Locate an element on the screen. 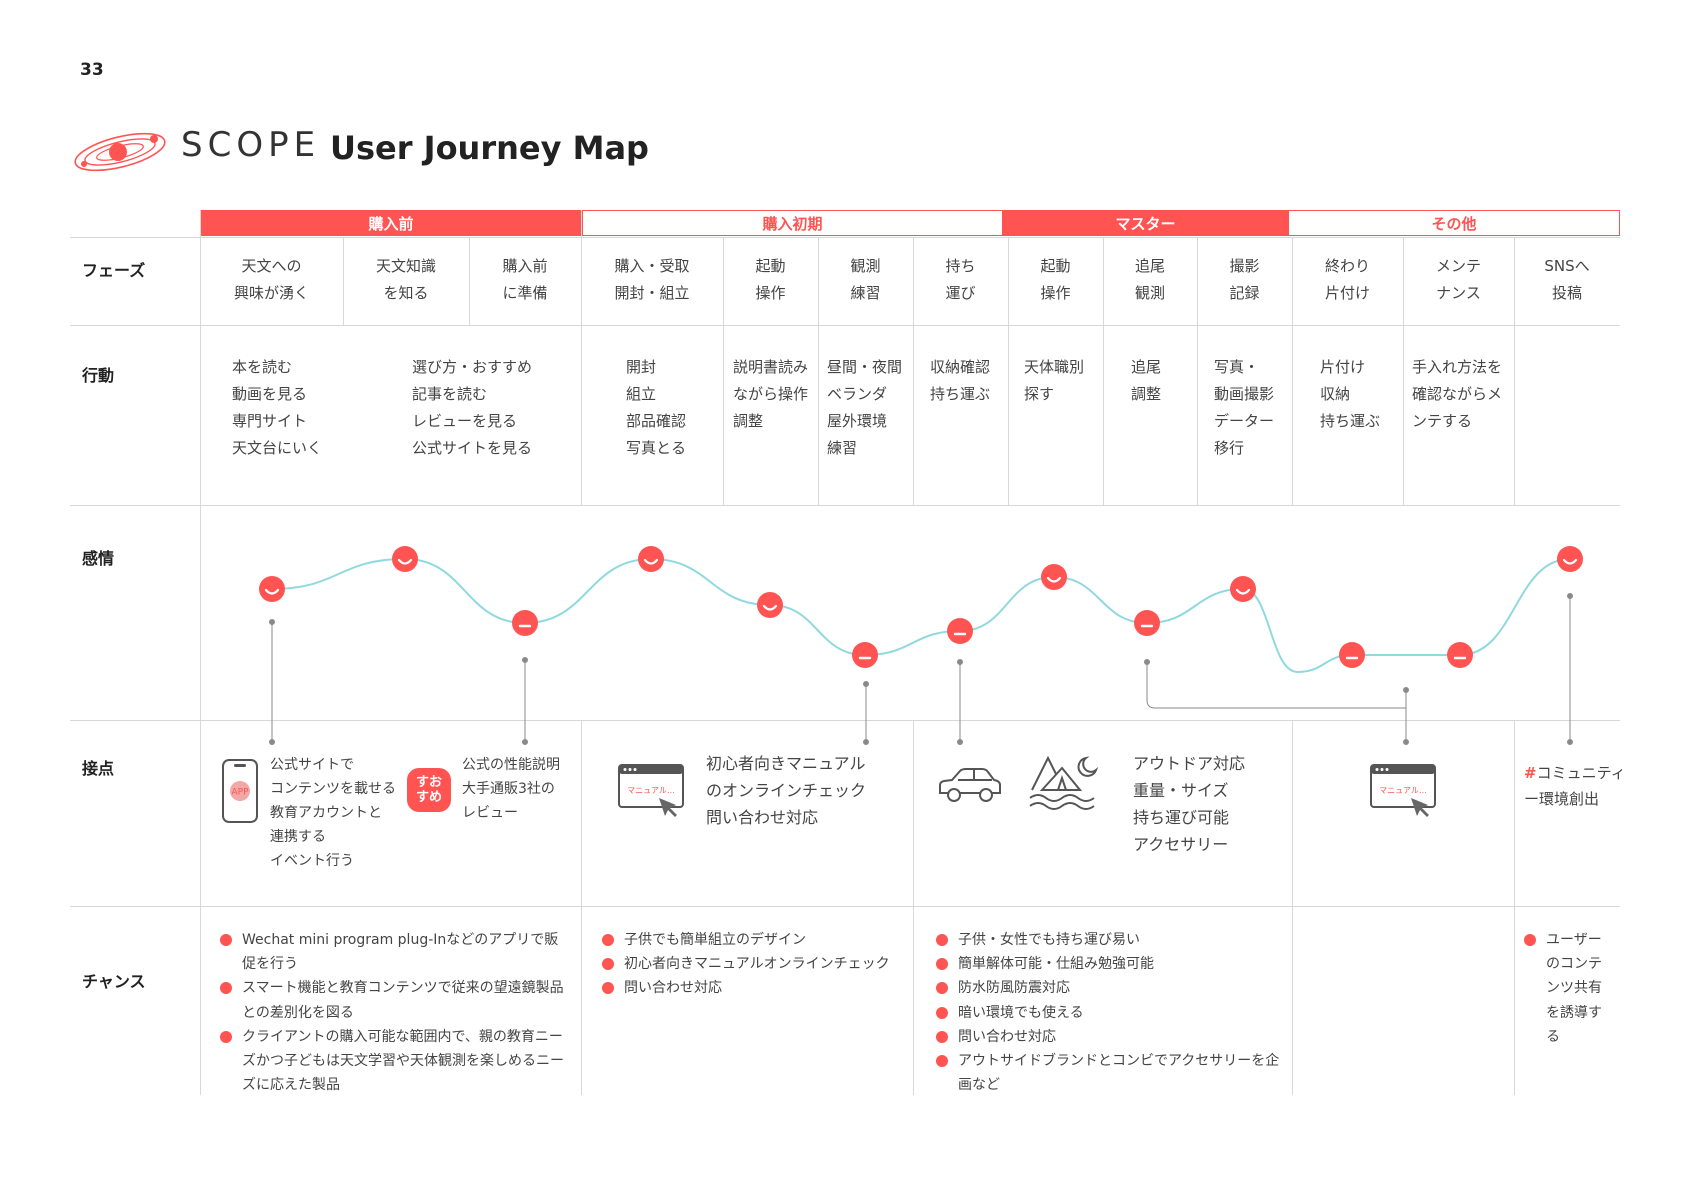  emotion-line is located at coordinates (921, 615).